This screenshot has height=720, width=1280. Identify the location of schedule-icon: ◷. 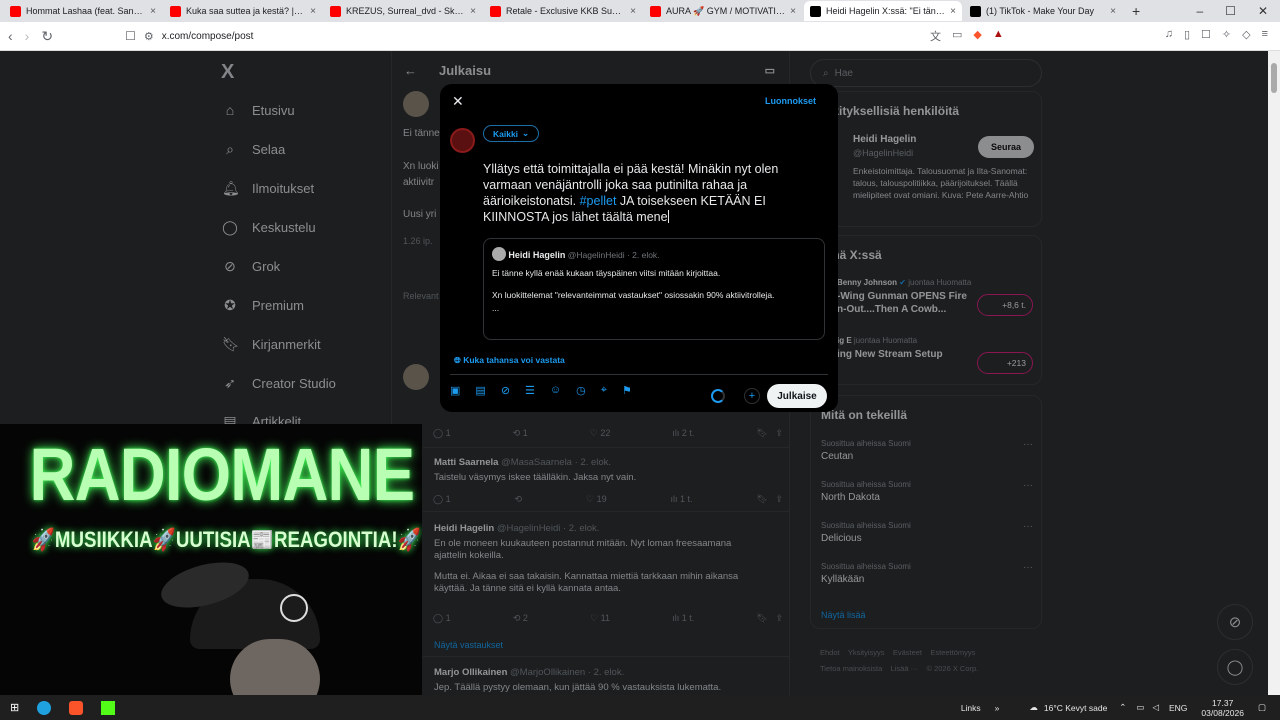
(581, 390).